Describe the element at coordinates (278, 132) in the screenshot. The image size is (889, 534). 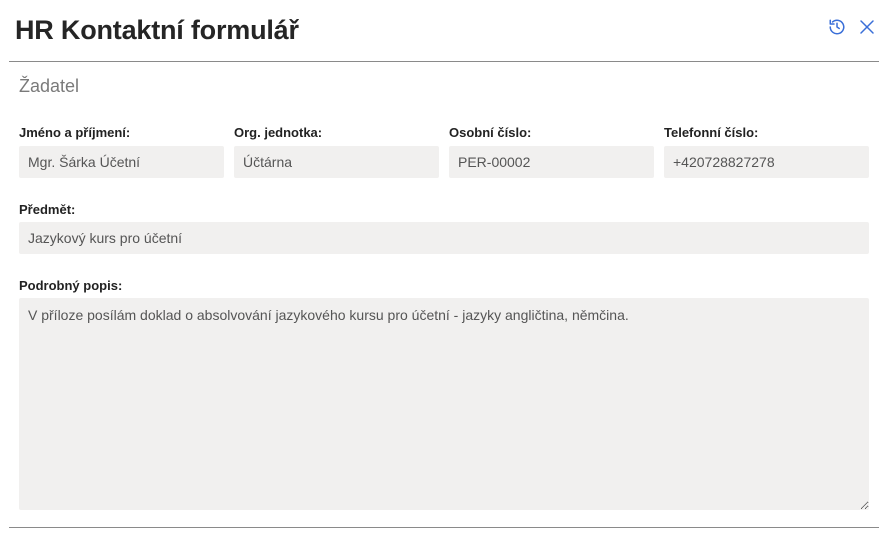
I see `org-unit-label: Org. jednotka:` at that location.